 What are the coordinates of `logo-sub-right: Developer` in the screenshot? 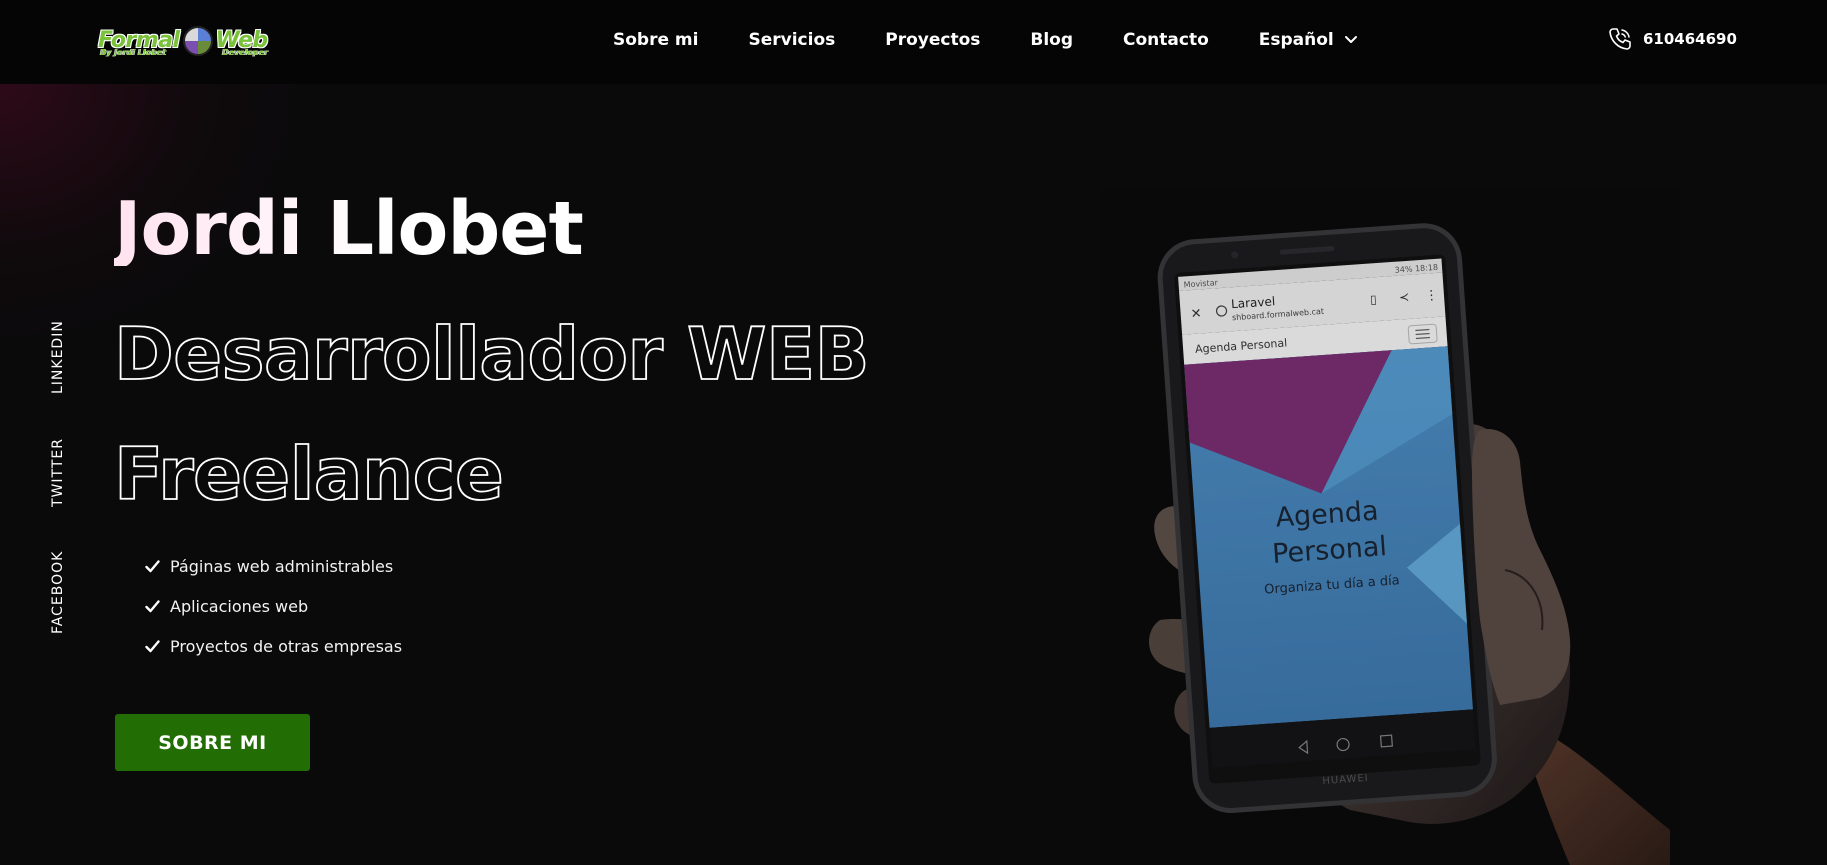 It's located at (244, 52).